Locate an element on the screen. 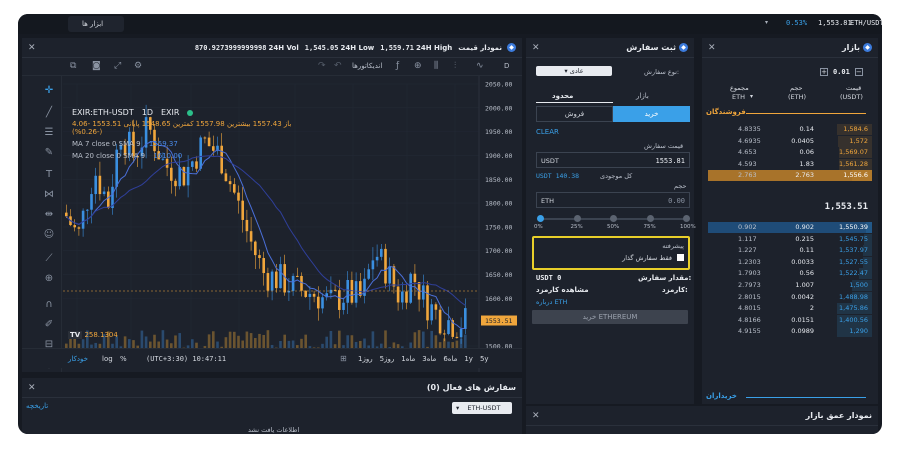  bid-row: 1.7903 0.56 1,522.47 is located at coordinates (790, 274).